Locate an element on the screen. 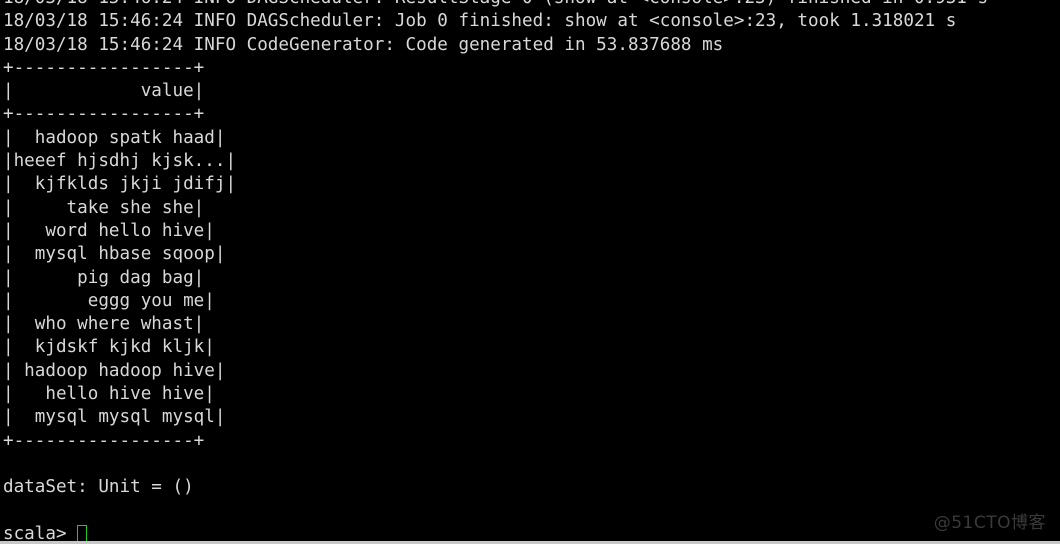 This screenshot has height=544, width=1060. prompt-label: scala> is located at coordinates (40, 533).